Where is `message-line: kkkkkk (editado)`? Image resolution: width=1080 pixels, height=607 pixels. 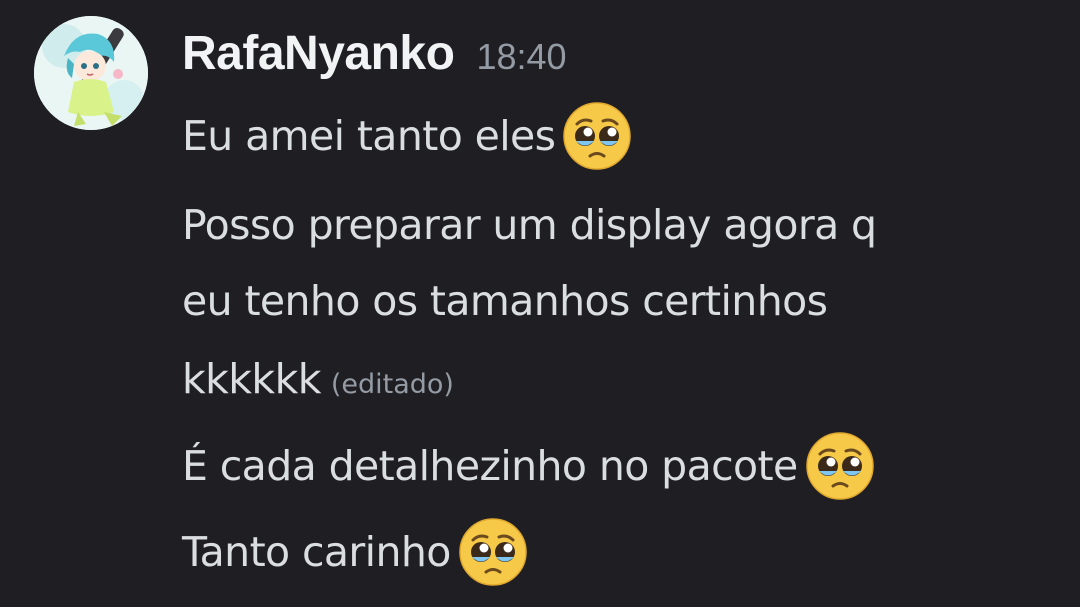 message-line: kkkkkk (editado) is located at coordinates (318, 379).